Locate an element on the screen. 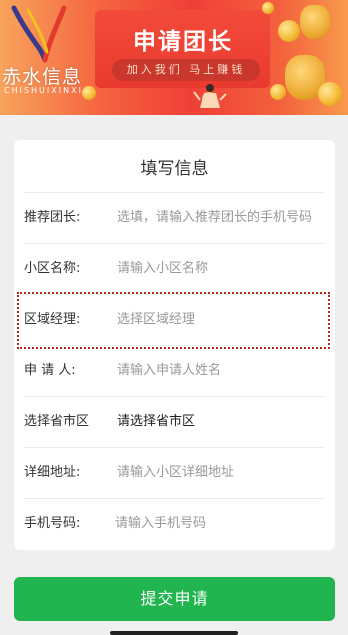 The height and width of the screenshot is (635, 348). field-applicant: 申 请 人: 请输入申请人姓名 is located at coordinates (174, 371).